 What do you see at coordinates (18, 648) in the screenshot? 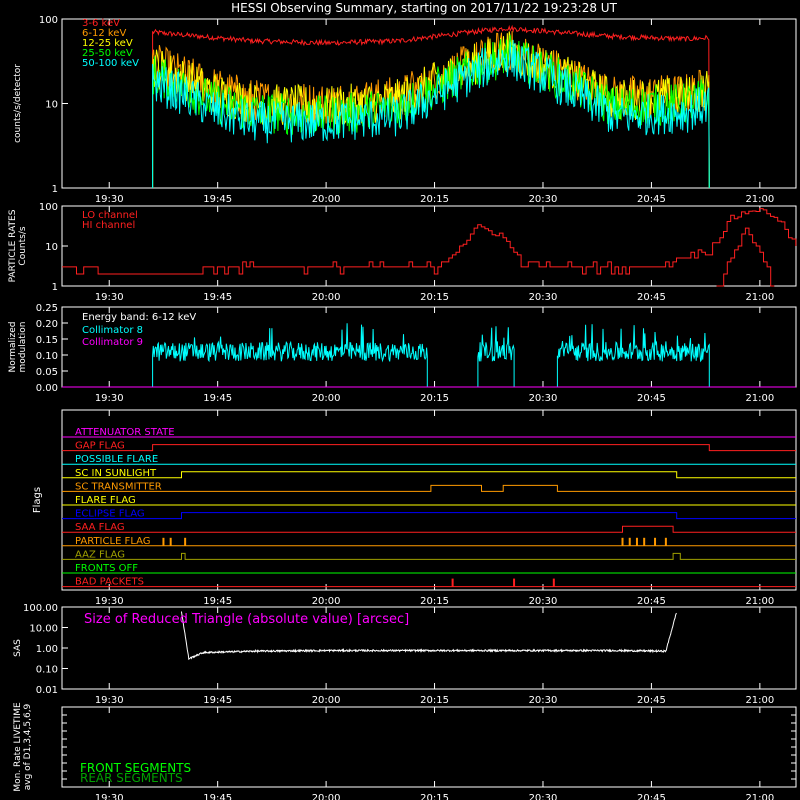
I see `sas-ylabel: SAS` at bounding box center [18, 648].